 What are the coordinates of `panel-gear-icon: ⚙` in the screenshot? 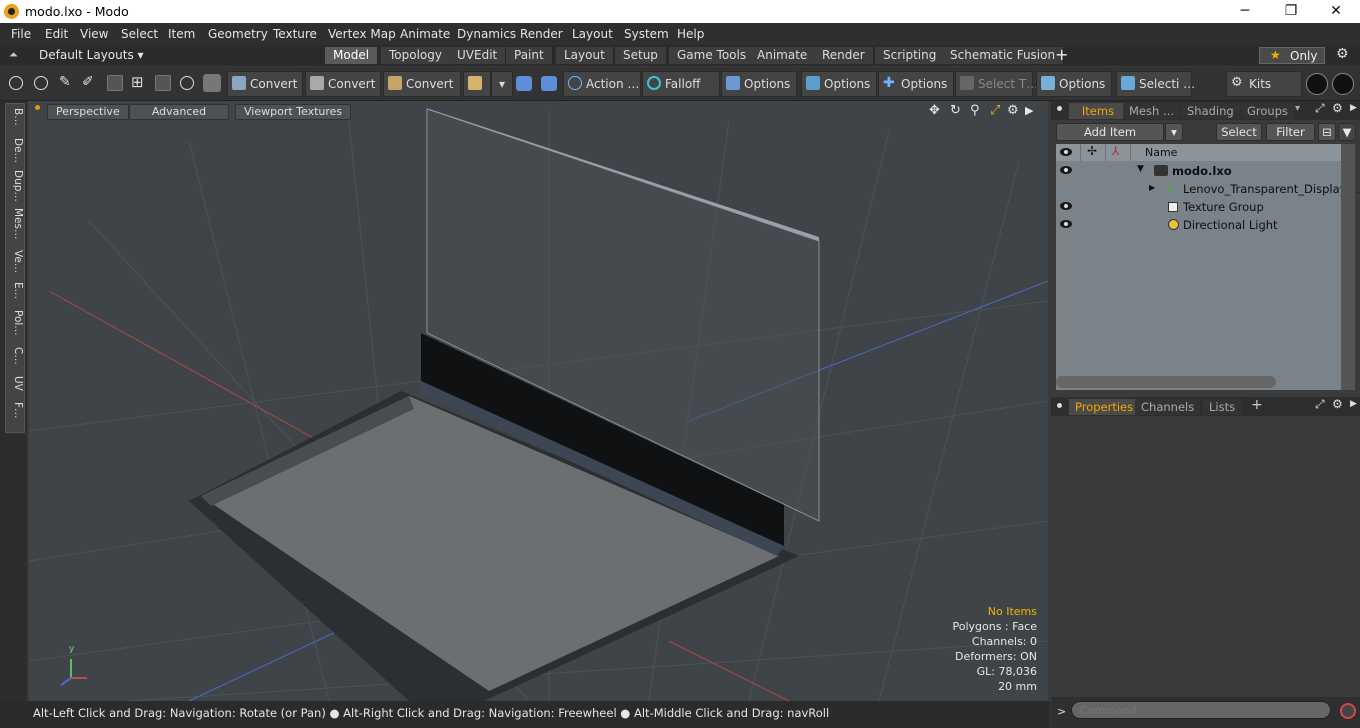 It's located at (1337, 108).